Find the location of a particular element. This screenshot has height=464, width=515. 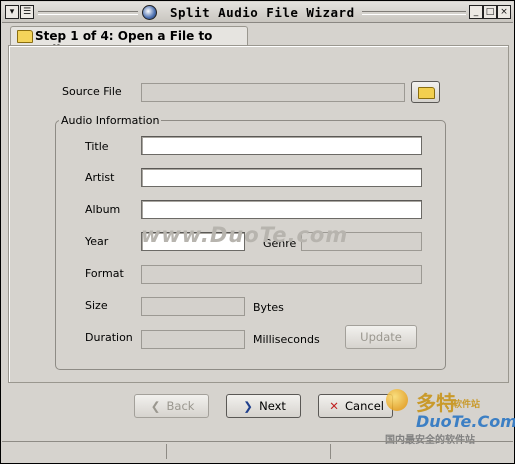

year-label: Year is located at coordinates (97, 241).